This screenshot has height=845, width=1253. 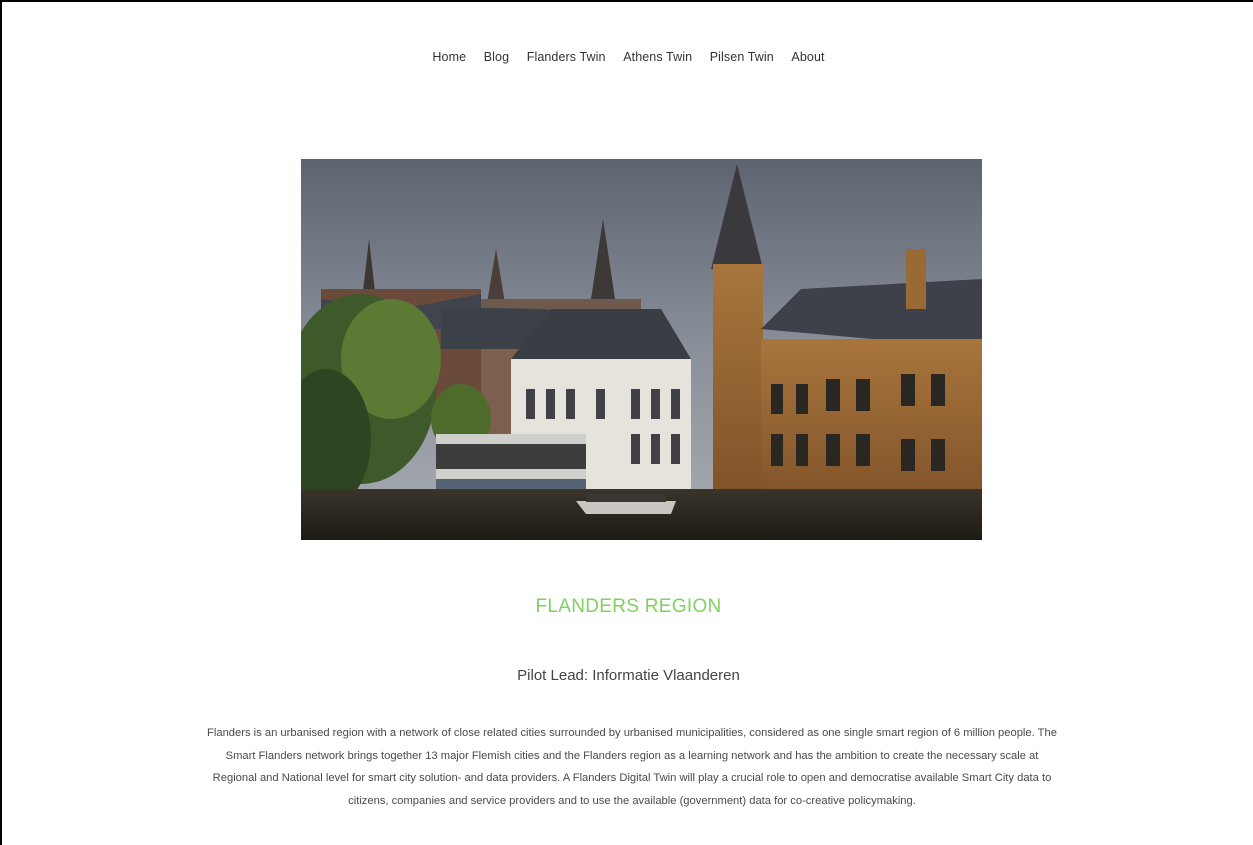 I want to click on nav-pilsen-twin: Pilsen Twin, so click(x=742, y=57).